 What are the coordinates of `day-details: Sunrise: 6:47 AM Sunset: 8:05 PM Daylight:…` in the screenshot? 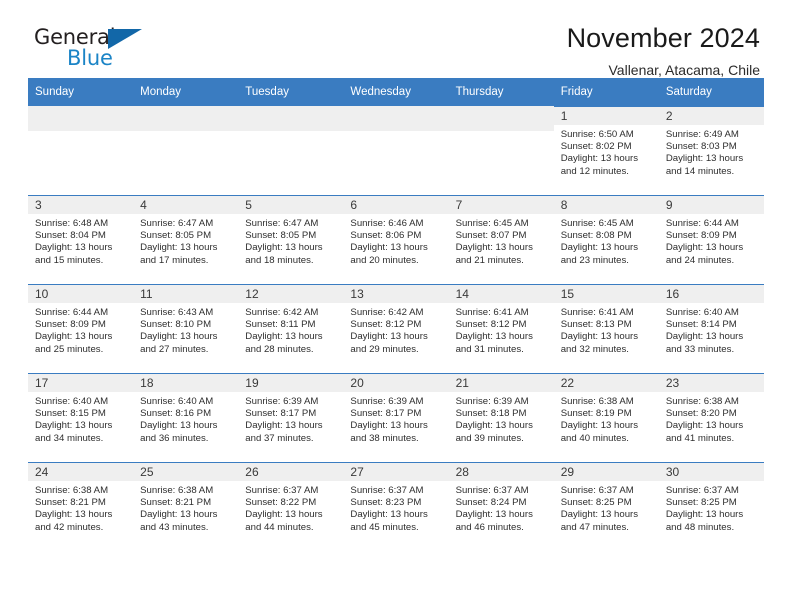 It's located at (185, 240).